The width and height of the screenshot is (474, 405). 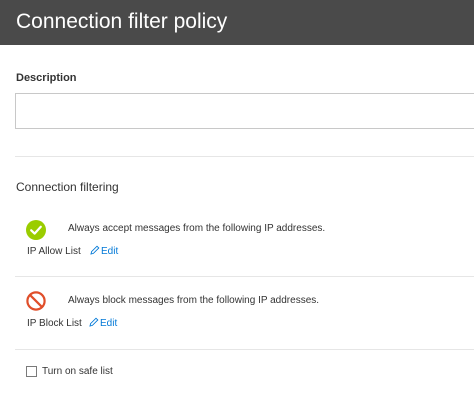 I want to click on page-title: Connection filter policy, so click(x=122, y=21).